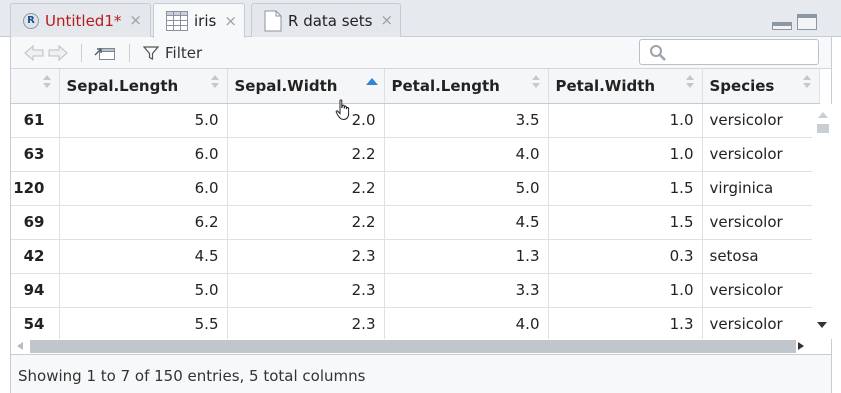 The image size is (841, 393). What do you see at coordinates (342, 110) in the screenshot?
I see `hand-cursor-icon` at bounding box center [342, 110].